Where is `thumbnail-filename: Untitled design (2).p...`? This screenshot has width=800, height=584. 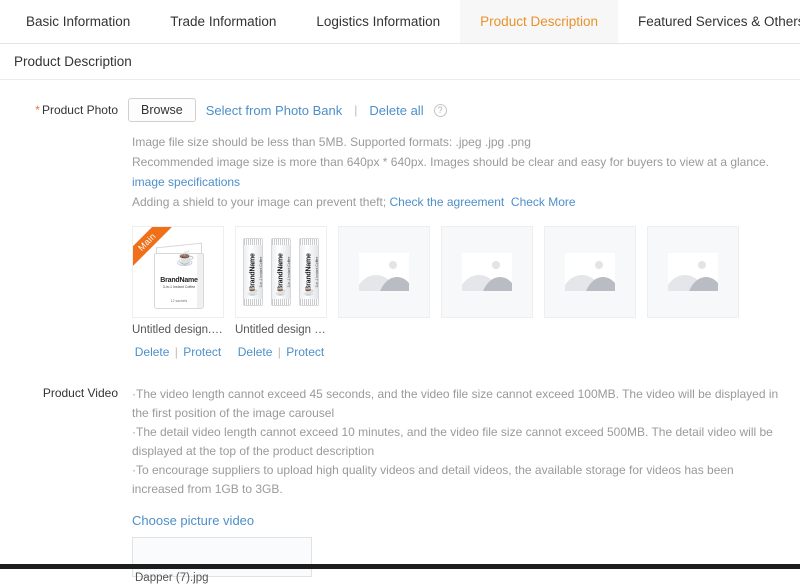
thumbnail-filename: Untitled design (2).p... is located at coordinates (281, 330).